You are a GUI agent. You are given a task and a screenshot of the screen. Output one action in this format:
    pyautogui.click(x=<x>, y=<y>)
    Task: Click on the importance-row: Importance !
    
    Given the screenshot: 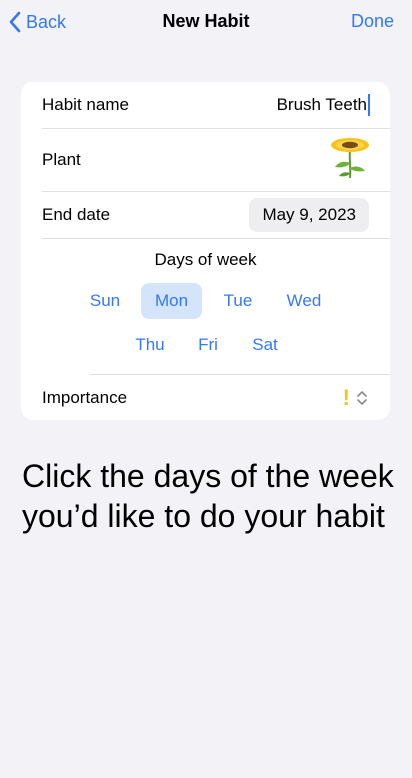 What is the action you would take?
    pyautogui.click(x=216, y=397)
    